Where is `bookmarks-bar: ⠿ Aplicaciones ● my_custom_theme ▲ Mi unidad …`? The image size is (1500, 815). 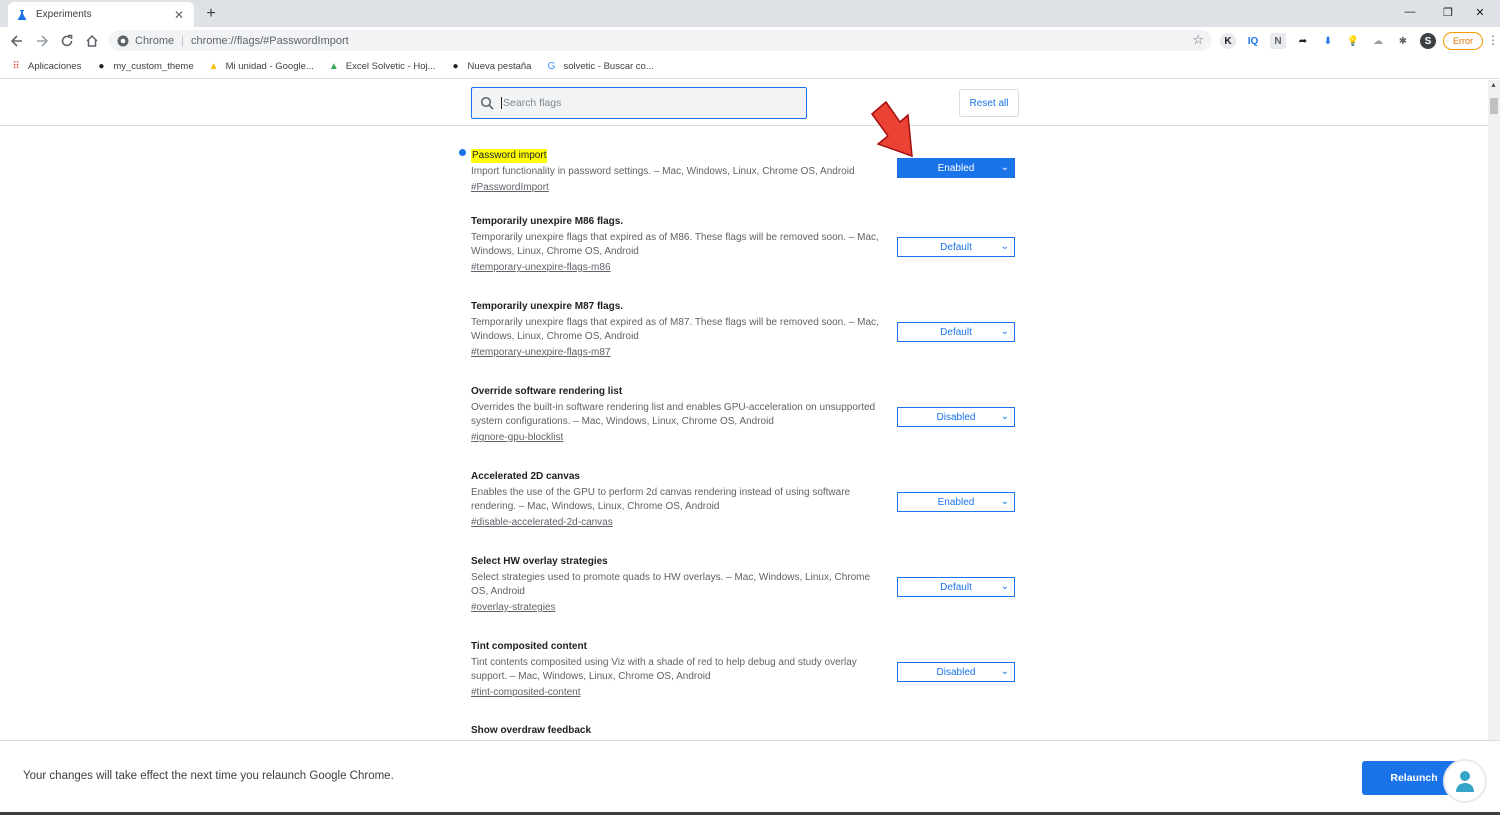 bookmarks-bar: ⠿ Aplicaciones ● my_custom_theme ▲ Mi unidad … is located at coordinates (750, 66).